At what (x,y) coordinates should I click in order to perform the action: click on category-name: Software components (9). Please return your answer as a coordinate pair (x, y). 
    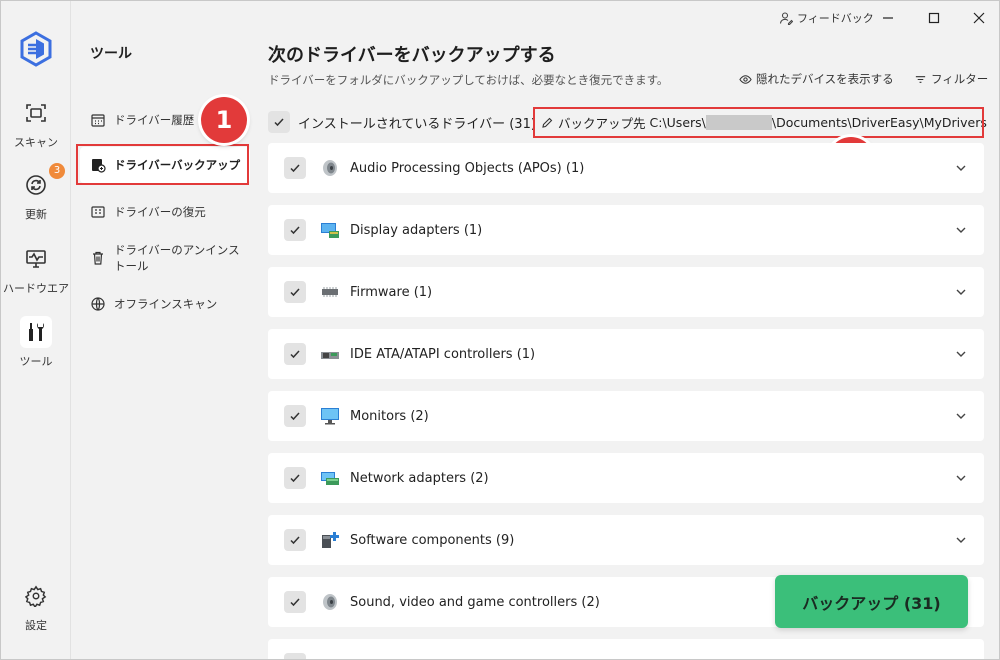
    Looking at the image, I should click on (432, 540).